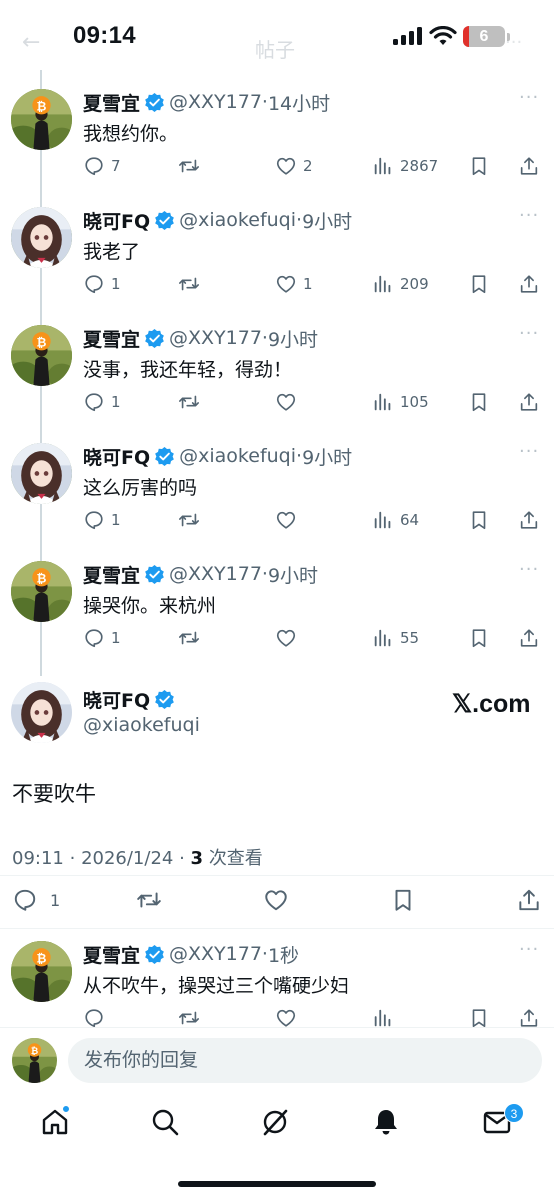 The width and height of the screenshot is (554, 1200). What do you see at coordinates (33, 43) in the screenshot?
I see `back-arrow-icon: ←` at bounding box center [33, 43].